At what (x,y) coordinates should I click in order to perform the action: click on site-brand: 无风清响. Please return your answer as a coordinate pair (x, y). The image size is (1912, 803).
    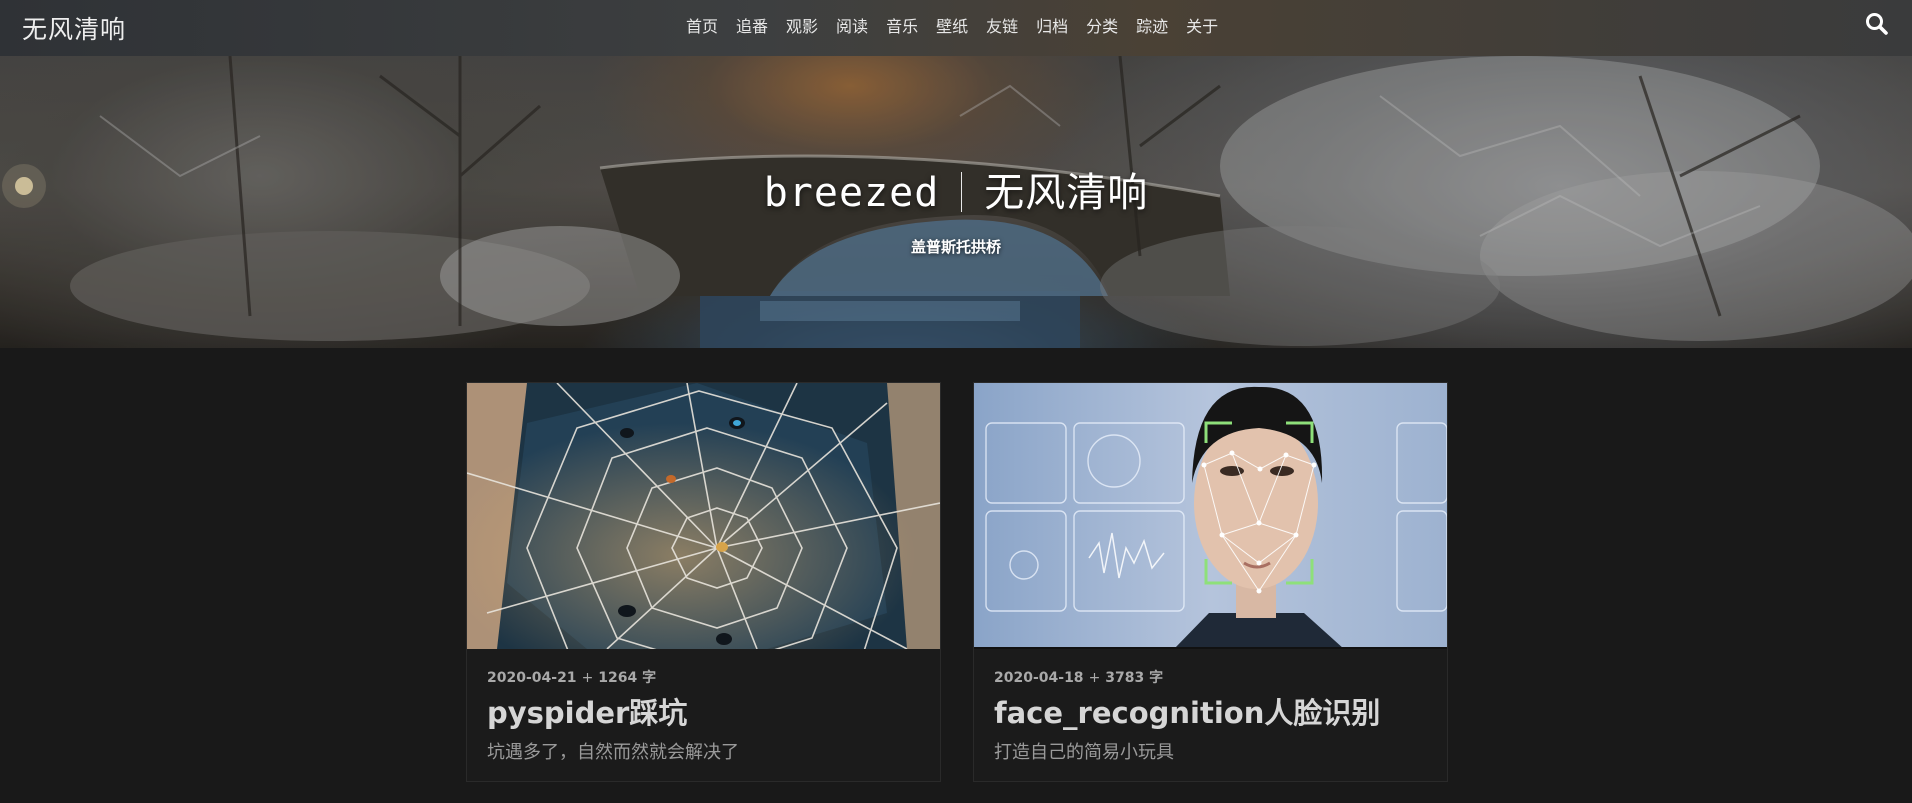
    Looking at the image, I should click on (74, 28).